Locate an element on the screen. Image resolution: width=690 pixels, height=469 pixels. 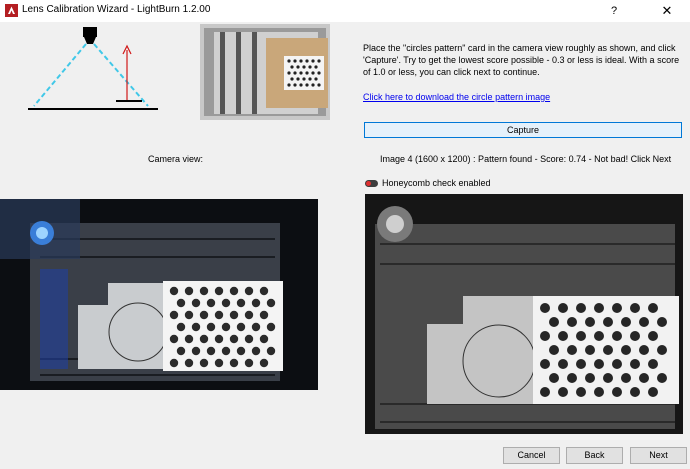
toggle-knob is located at coordinates (368, 183).